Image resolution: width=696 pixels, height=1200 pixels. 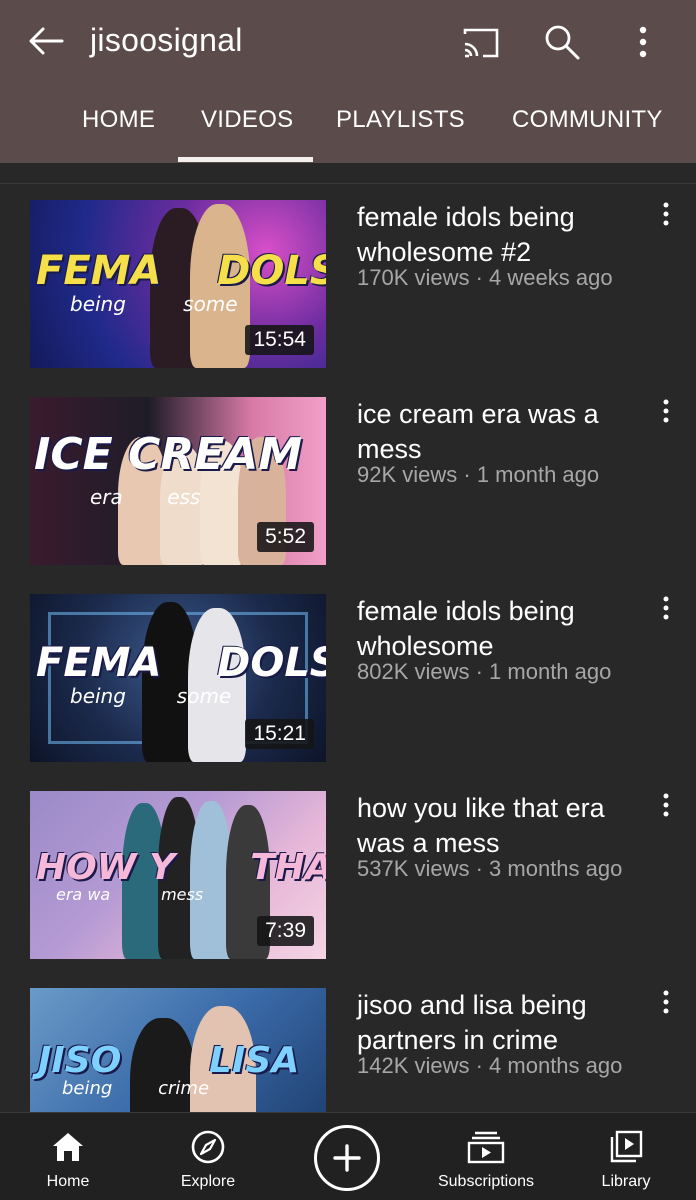 I want to click on subscriptions-icon, so click(x=486, y=1147).